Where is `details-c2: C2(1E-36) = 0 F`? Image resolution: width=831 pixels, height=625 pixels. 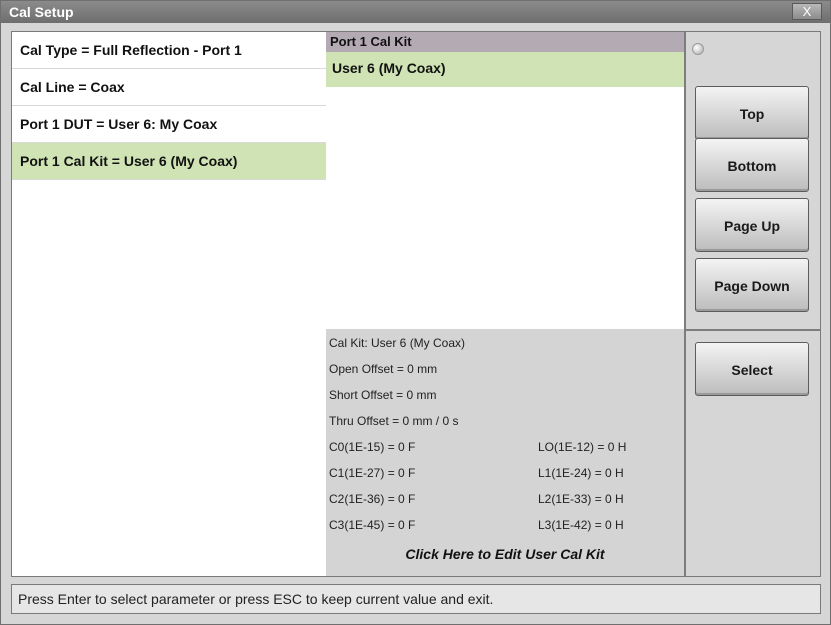
details-c2: C2(1E-36) = 0 F is located at coordinates (372, 499).